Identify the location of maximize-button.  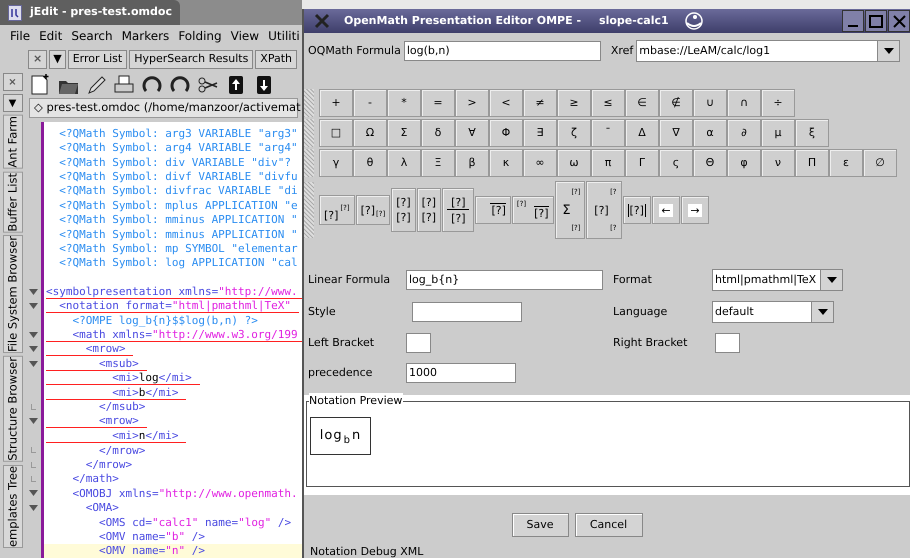
(876, 21).